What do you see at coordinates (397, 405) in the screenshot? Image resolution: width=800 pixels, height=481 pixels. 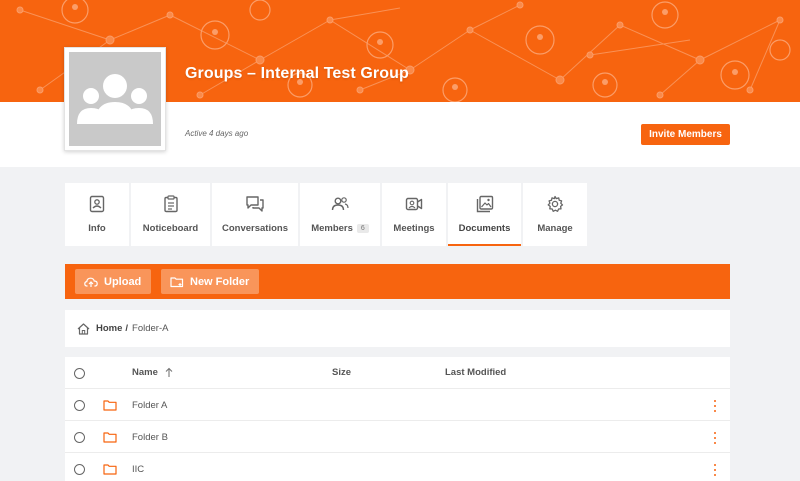 I see `table-row: Folder A` at bounding box center [397, 405].